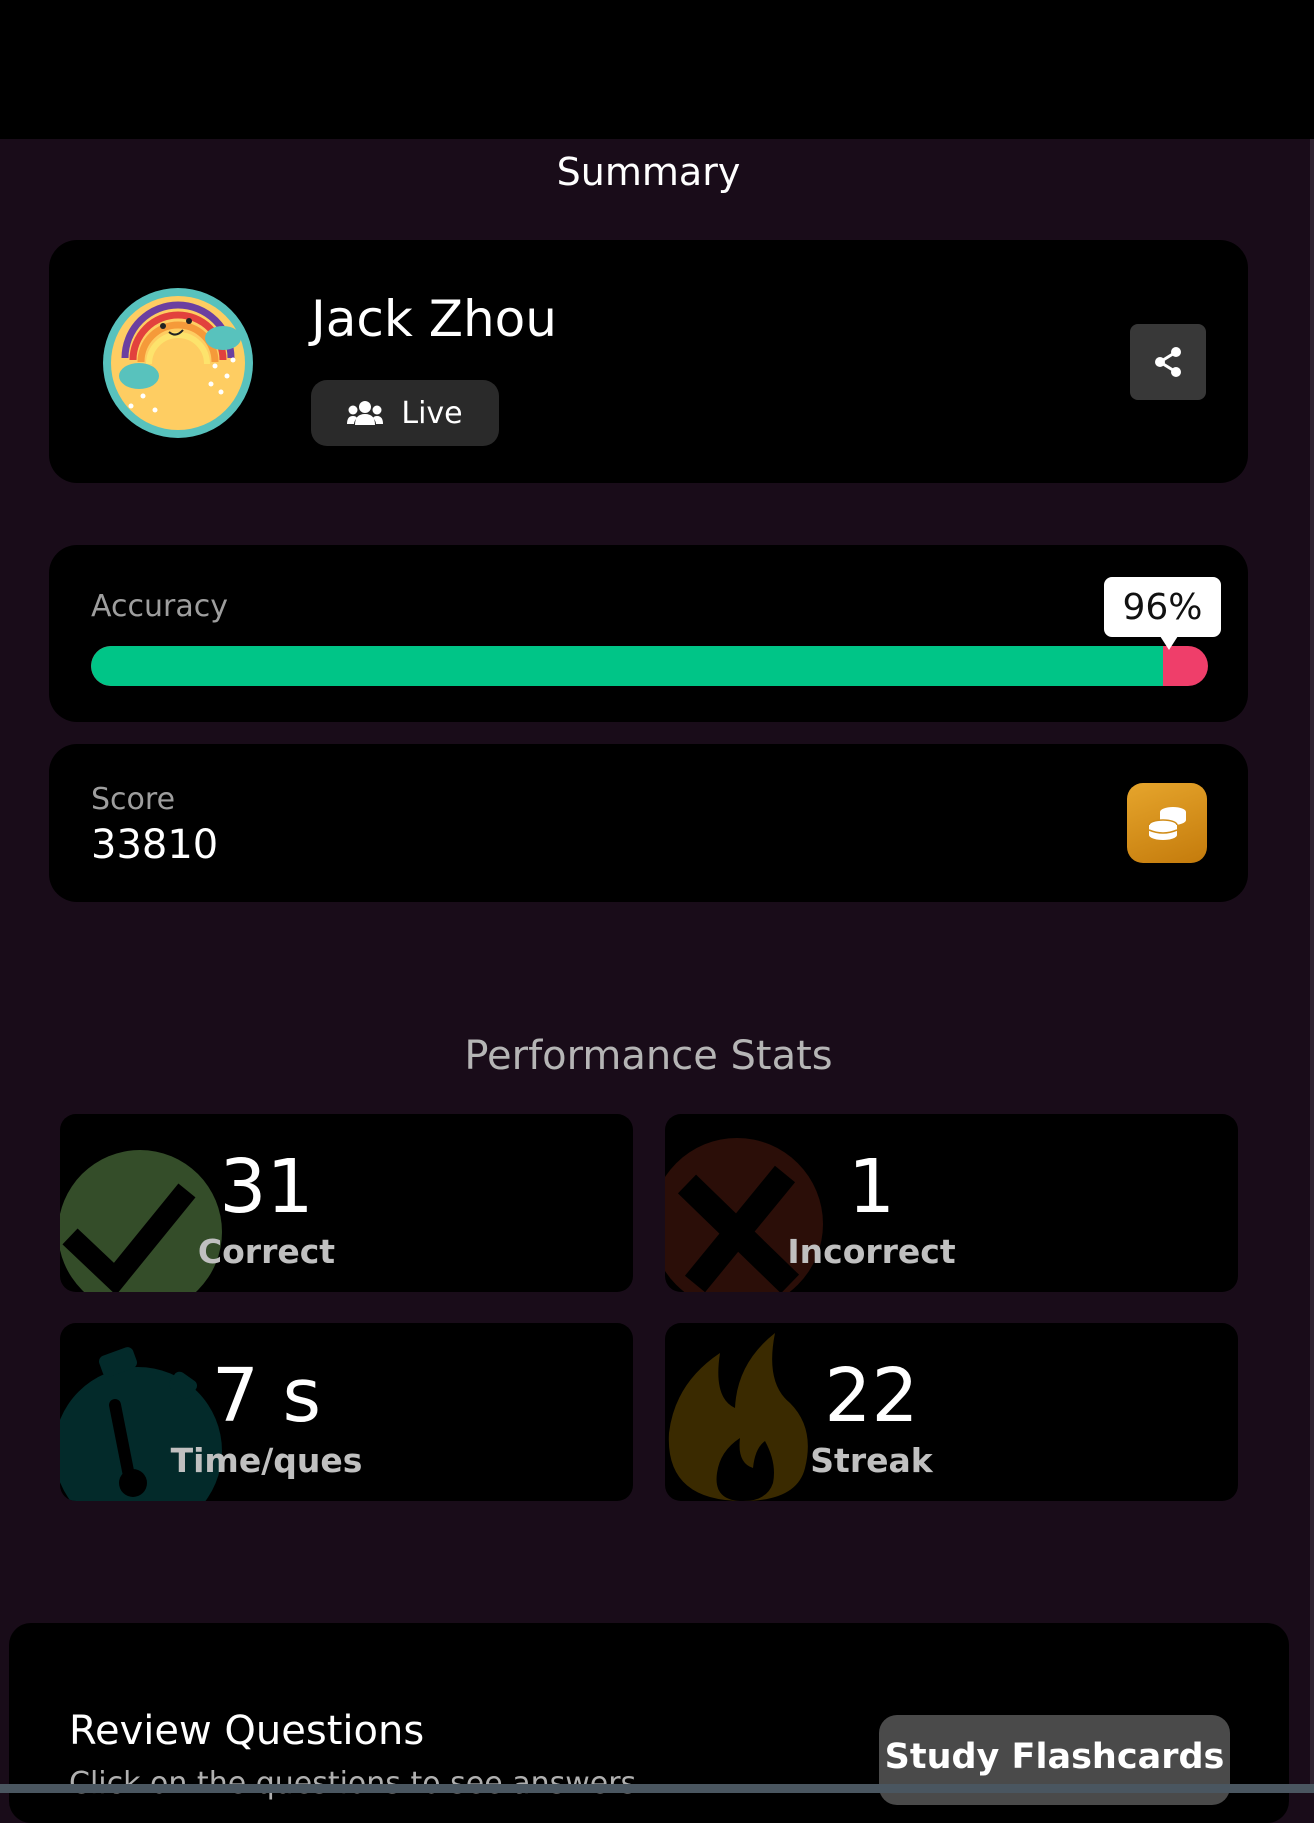 This screenshot has height=1823, width=1314. What do you see at coordinates (657, 1788) in the screenshot?
I see `bottom-bar` at bounding box center [657, 1788].